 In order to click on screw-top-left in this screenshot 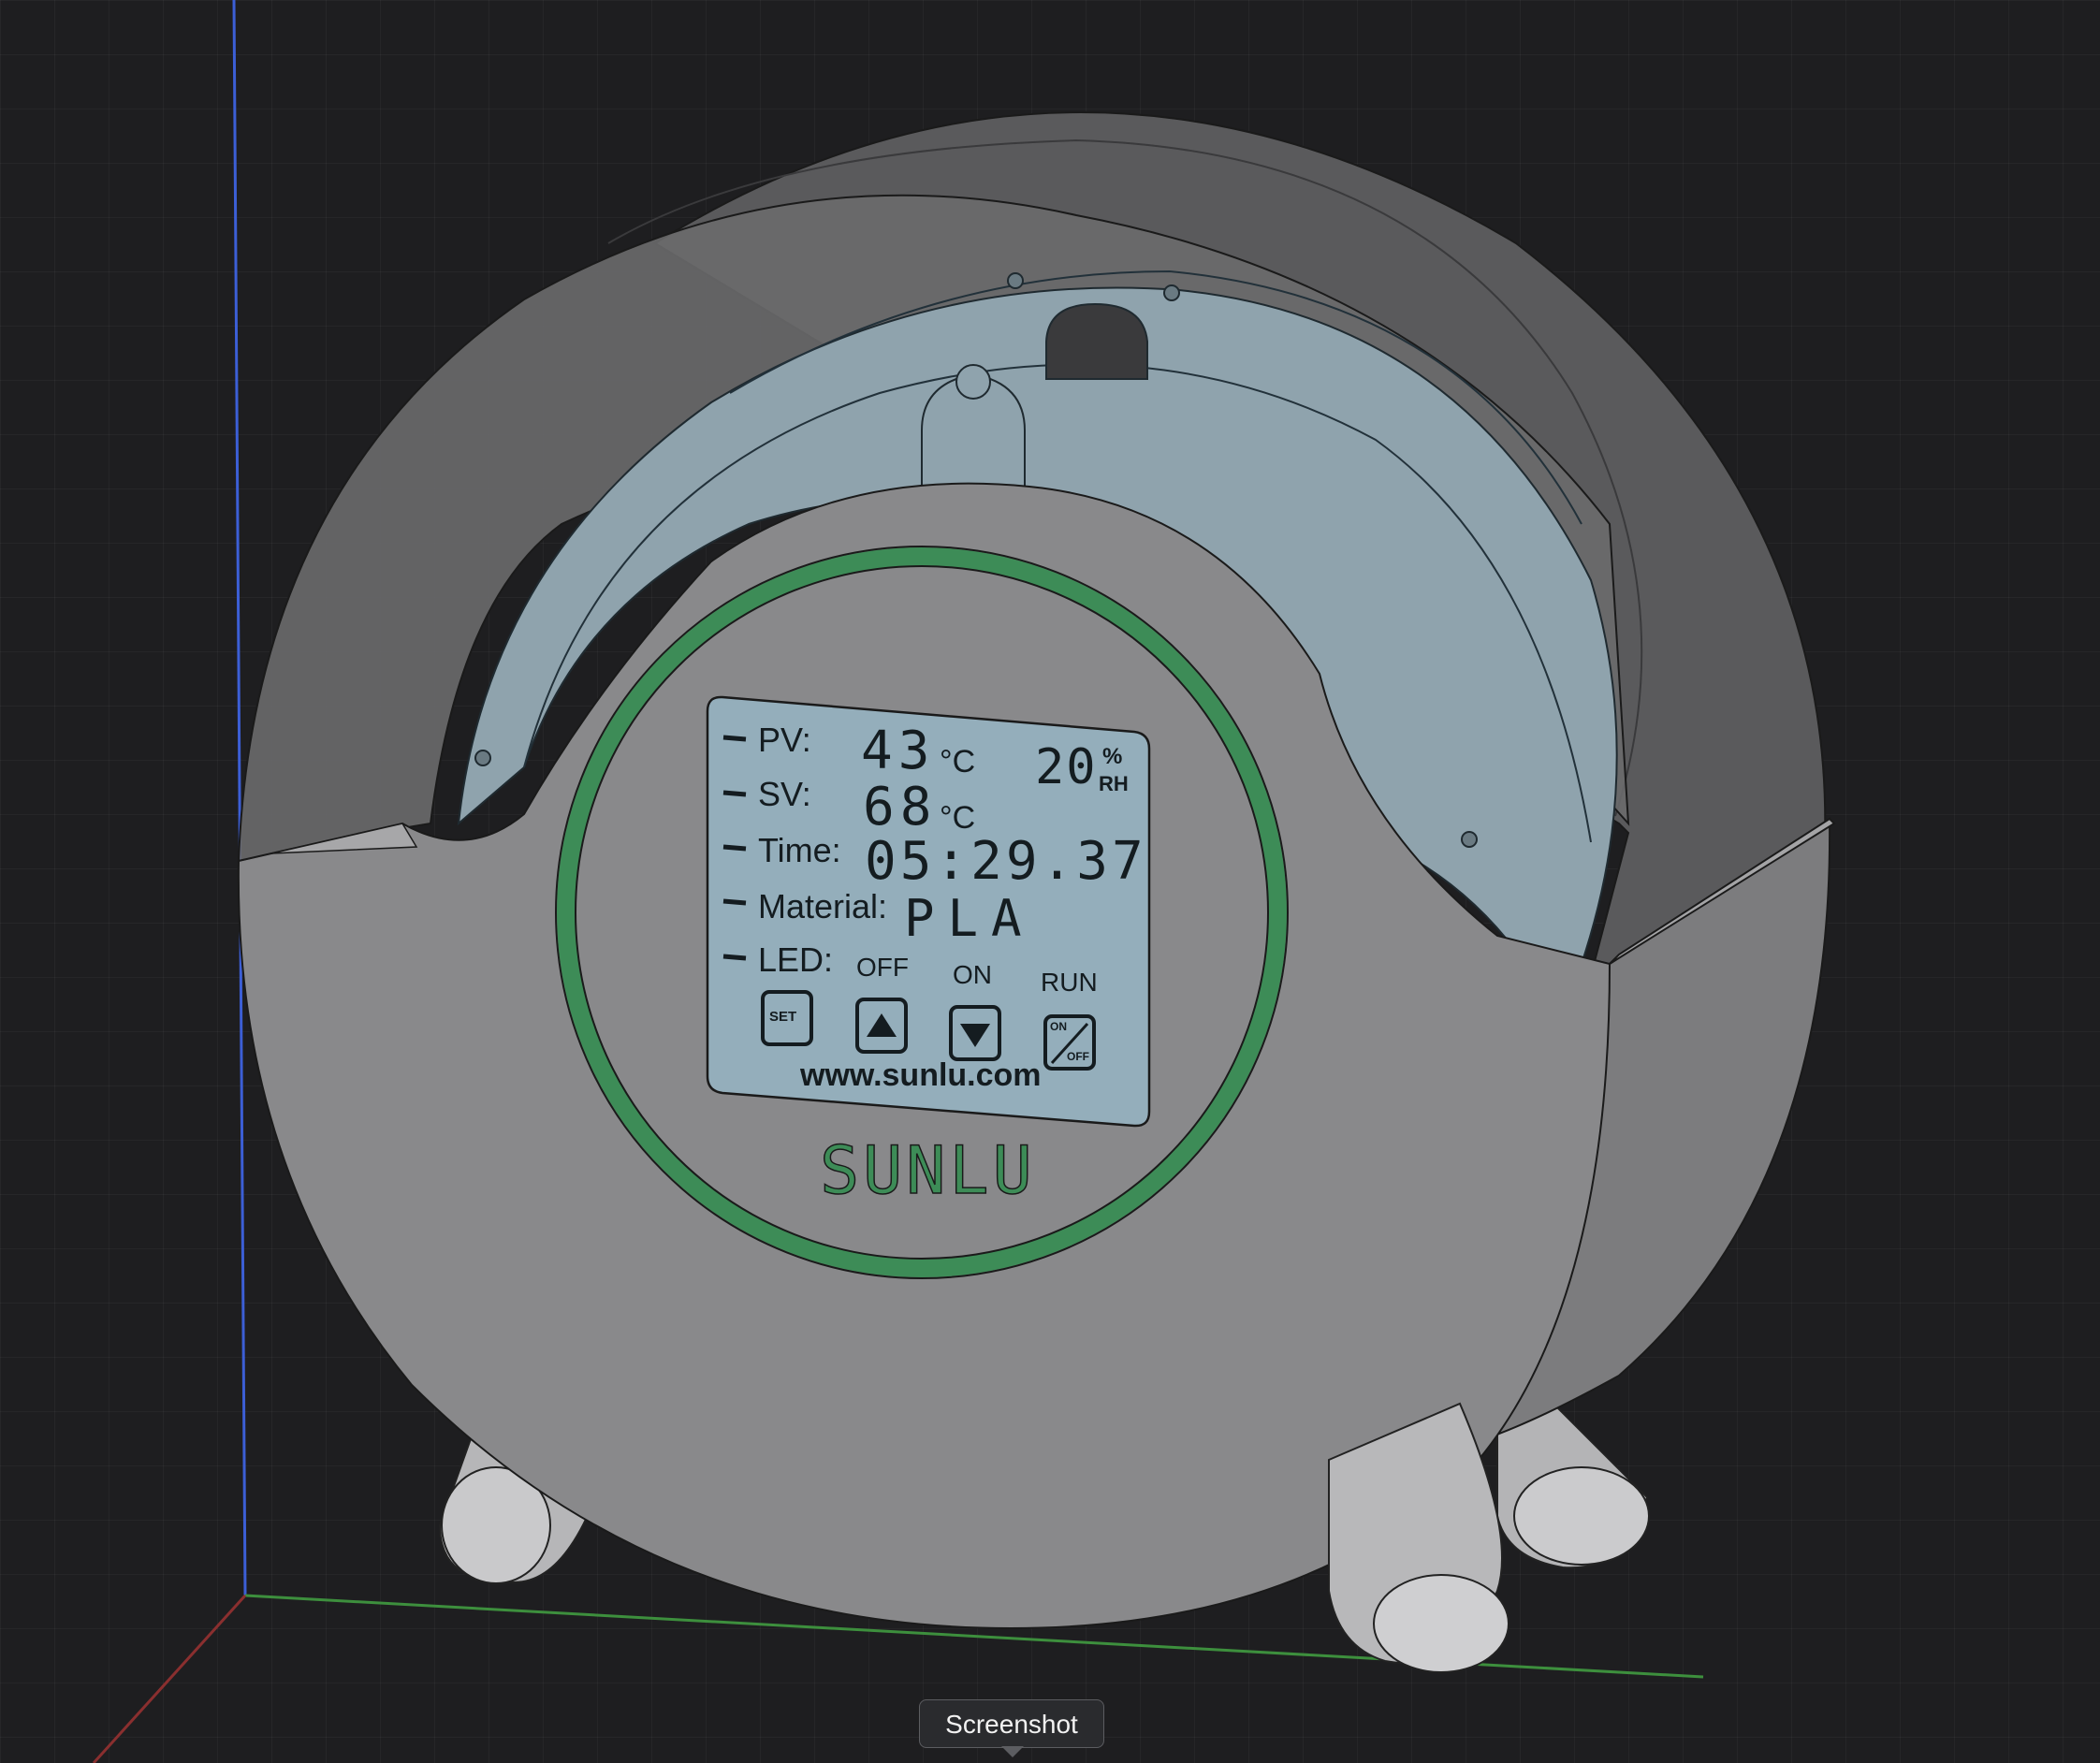, I will do `click(1015, 280)`.